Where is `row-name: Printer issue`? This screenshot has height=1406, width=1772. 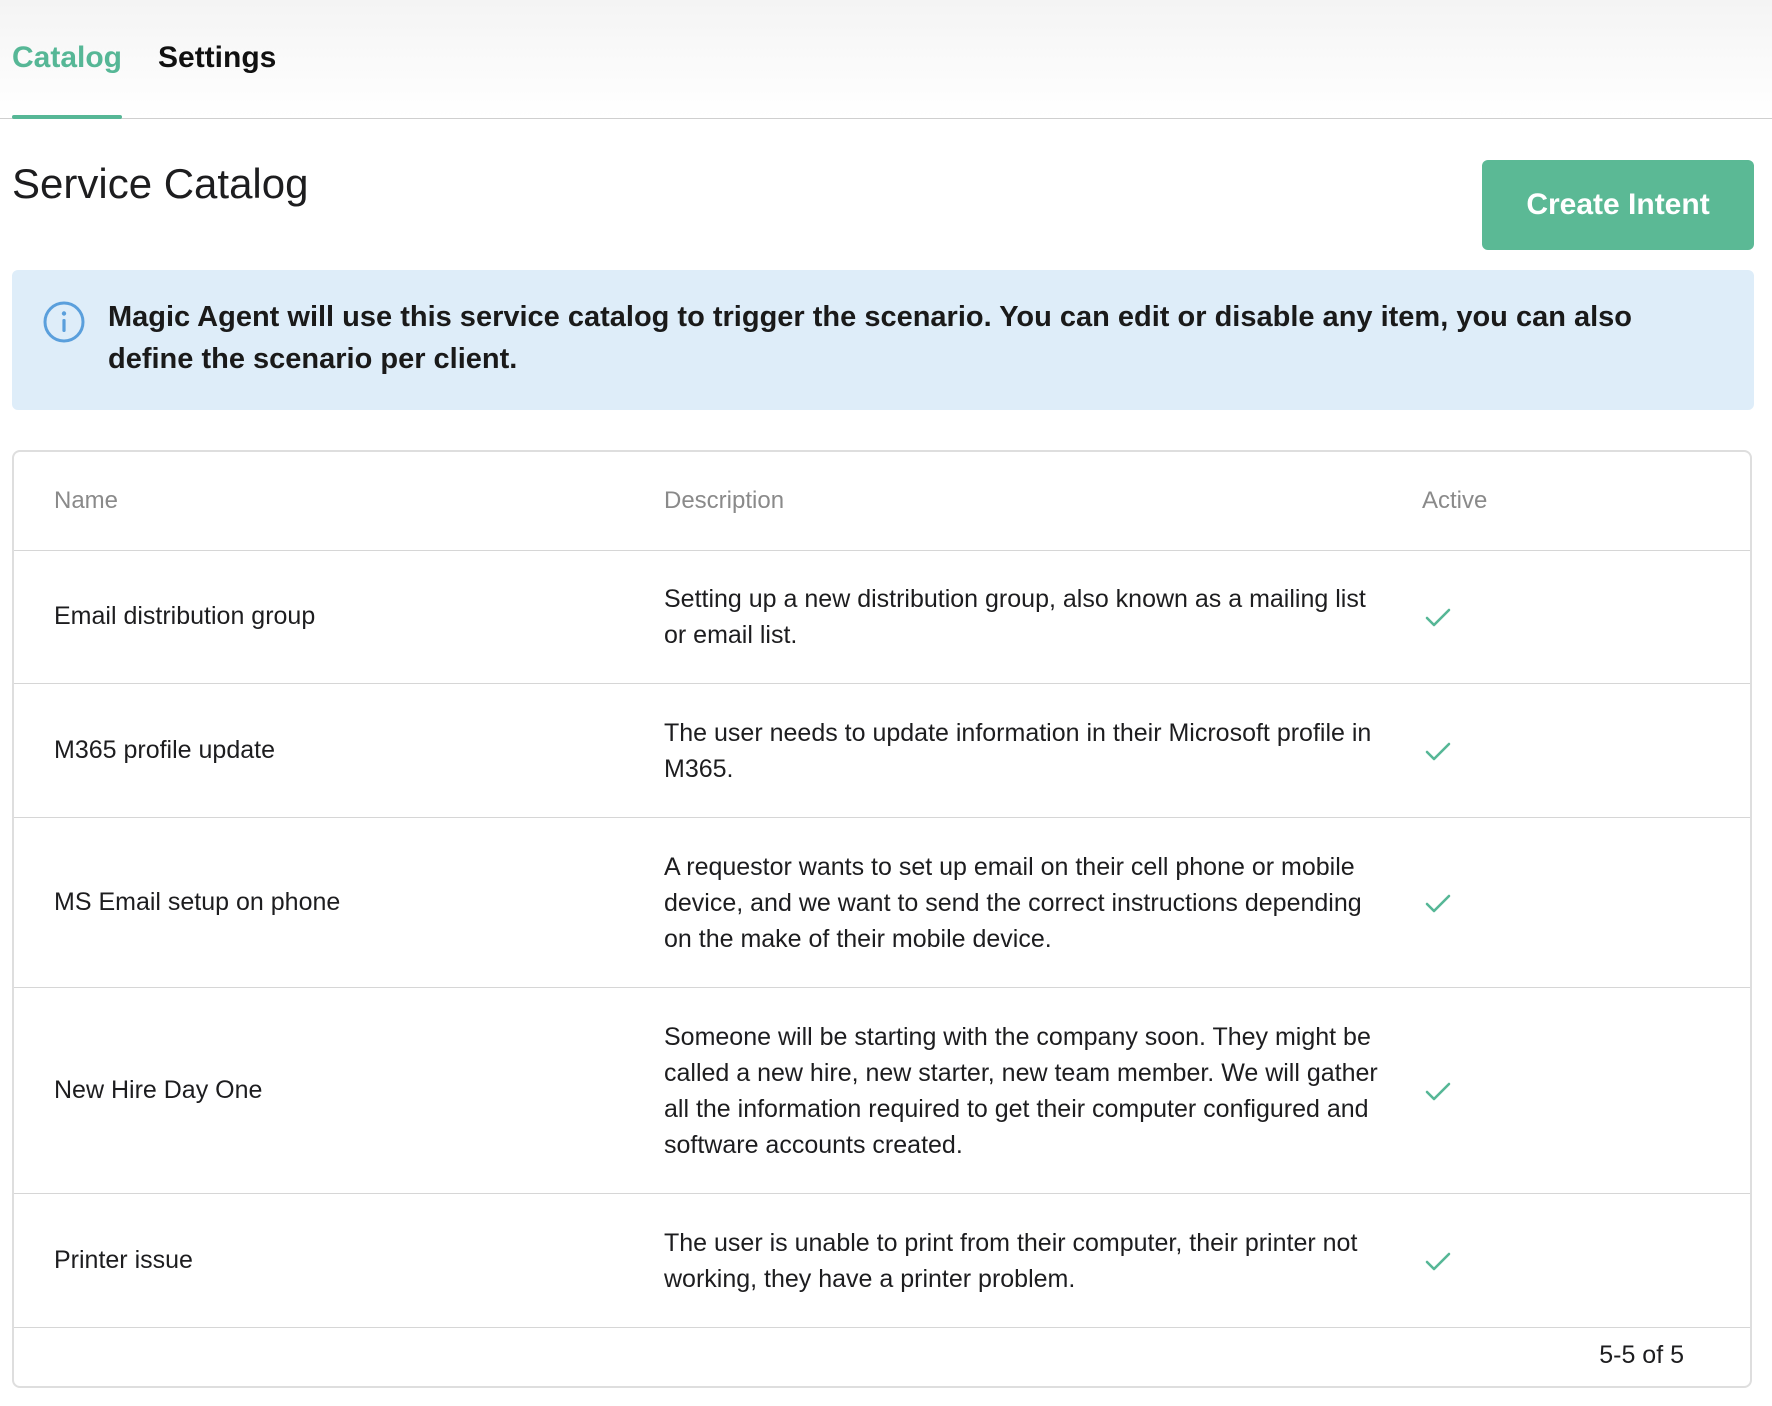
row-name: Printer issue is located at coordinates (123, 1260).